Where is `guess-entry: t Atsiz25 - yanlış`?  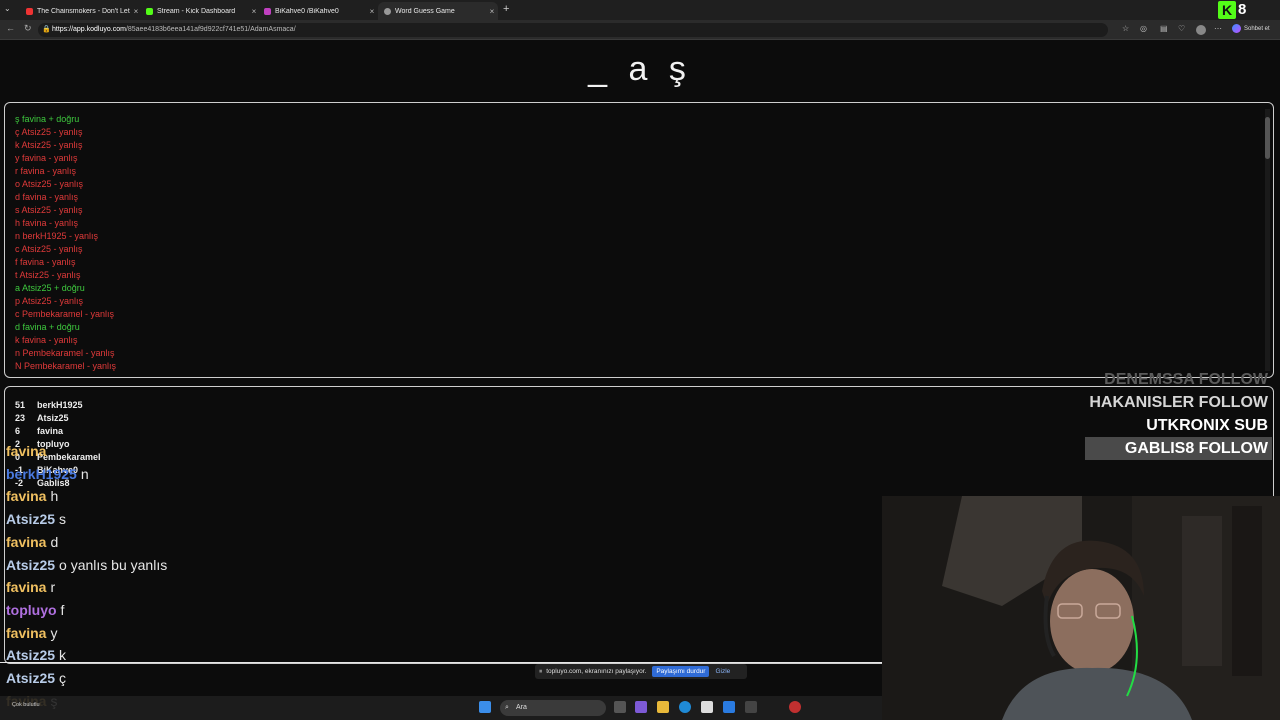
guess-entry: t Atsiz25 - yanlış is located at coordinates (48, 275).